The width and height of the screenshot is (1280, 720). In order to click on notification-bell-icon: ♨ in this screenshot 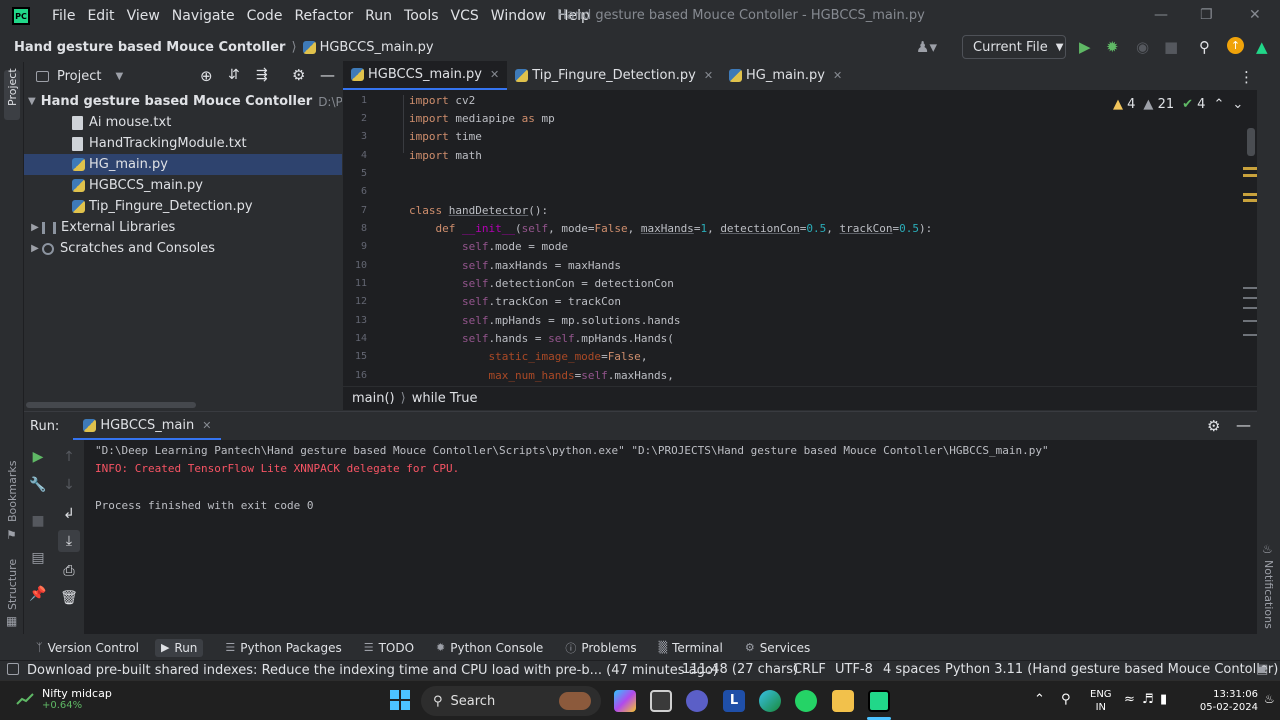, I will do `click(1269, 699)`.